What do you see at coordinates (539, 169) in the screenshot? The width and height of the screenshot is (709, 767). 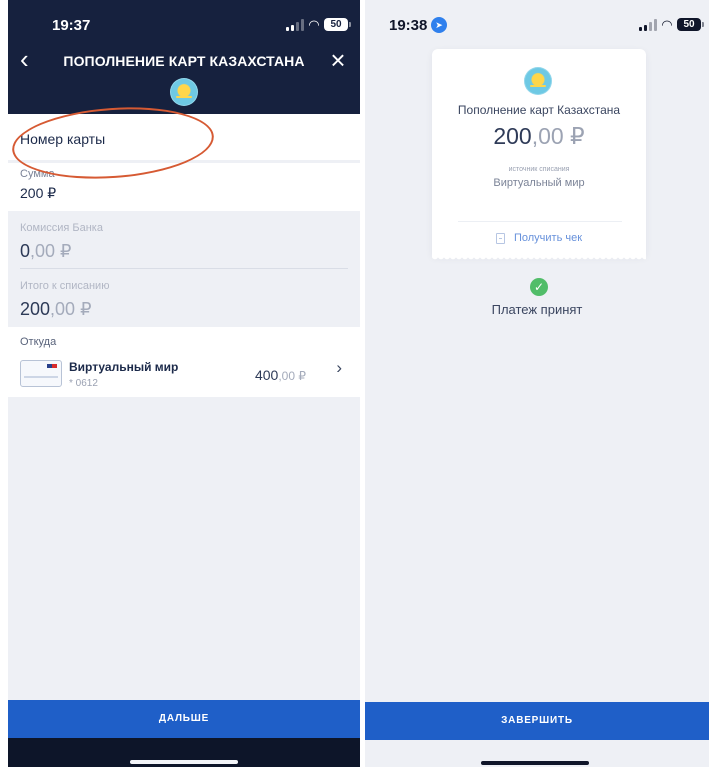 I see `receipt-source-caption: источник списания` at bounding box center [539, 169].